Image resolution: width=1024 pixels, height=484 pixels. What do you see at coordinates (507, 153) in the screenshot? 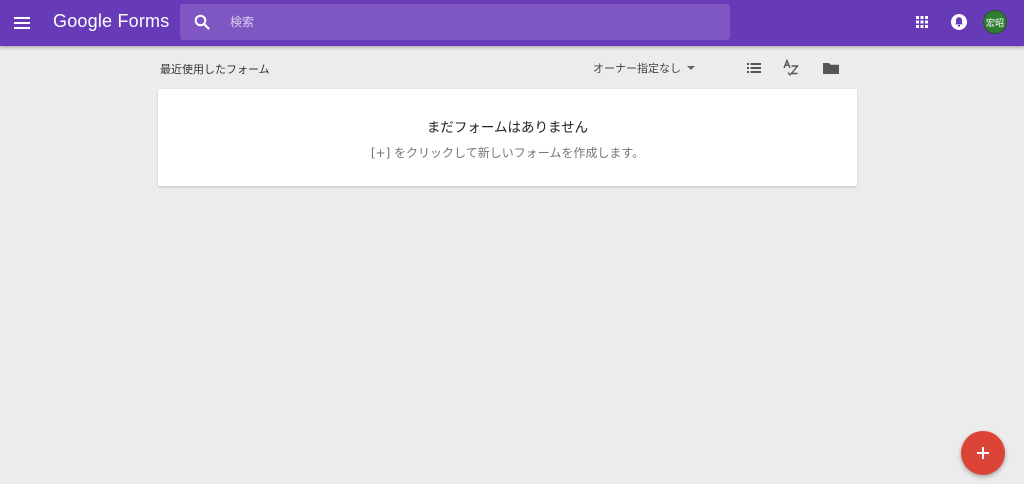
I see `empty-state-hint: [+] をクリックして新しいフォームを作成します。` at bounding box center [507, 153].